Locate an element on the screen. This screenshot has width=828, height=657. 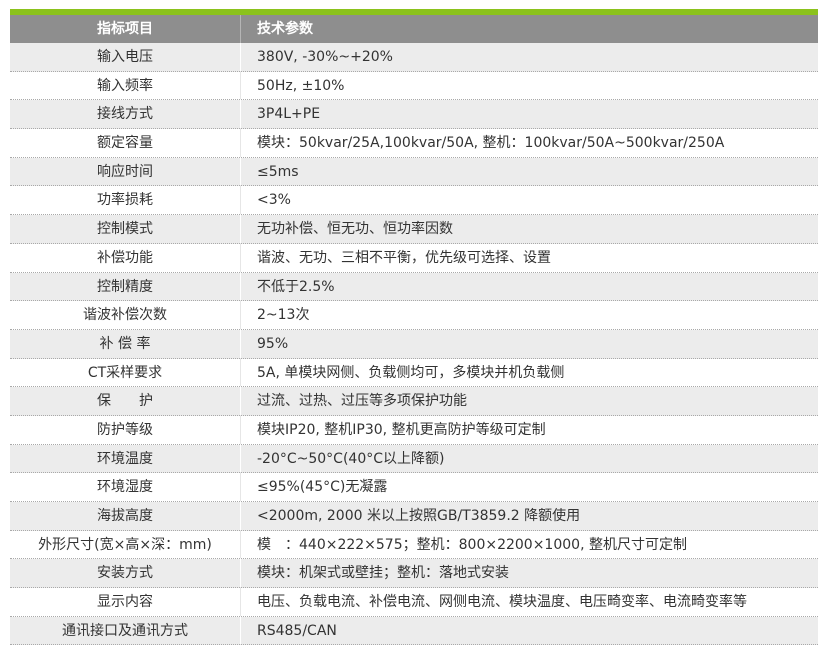
table-header: 指标项目 技术参数 is located at coordinates (414, 29).